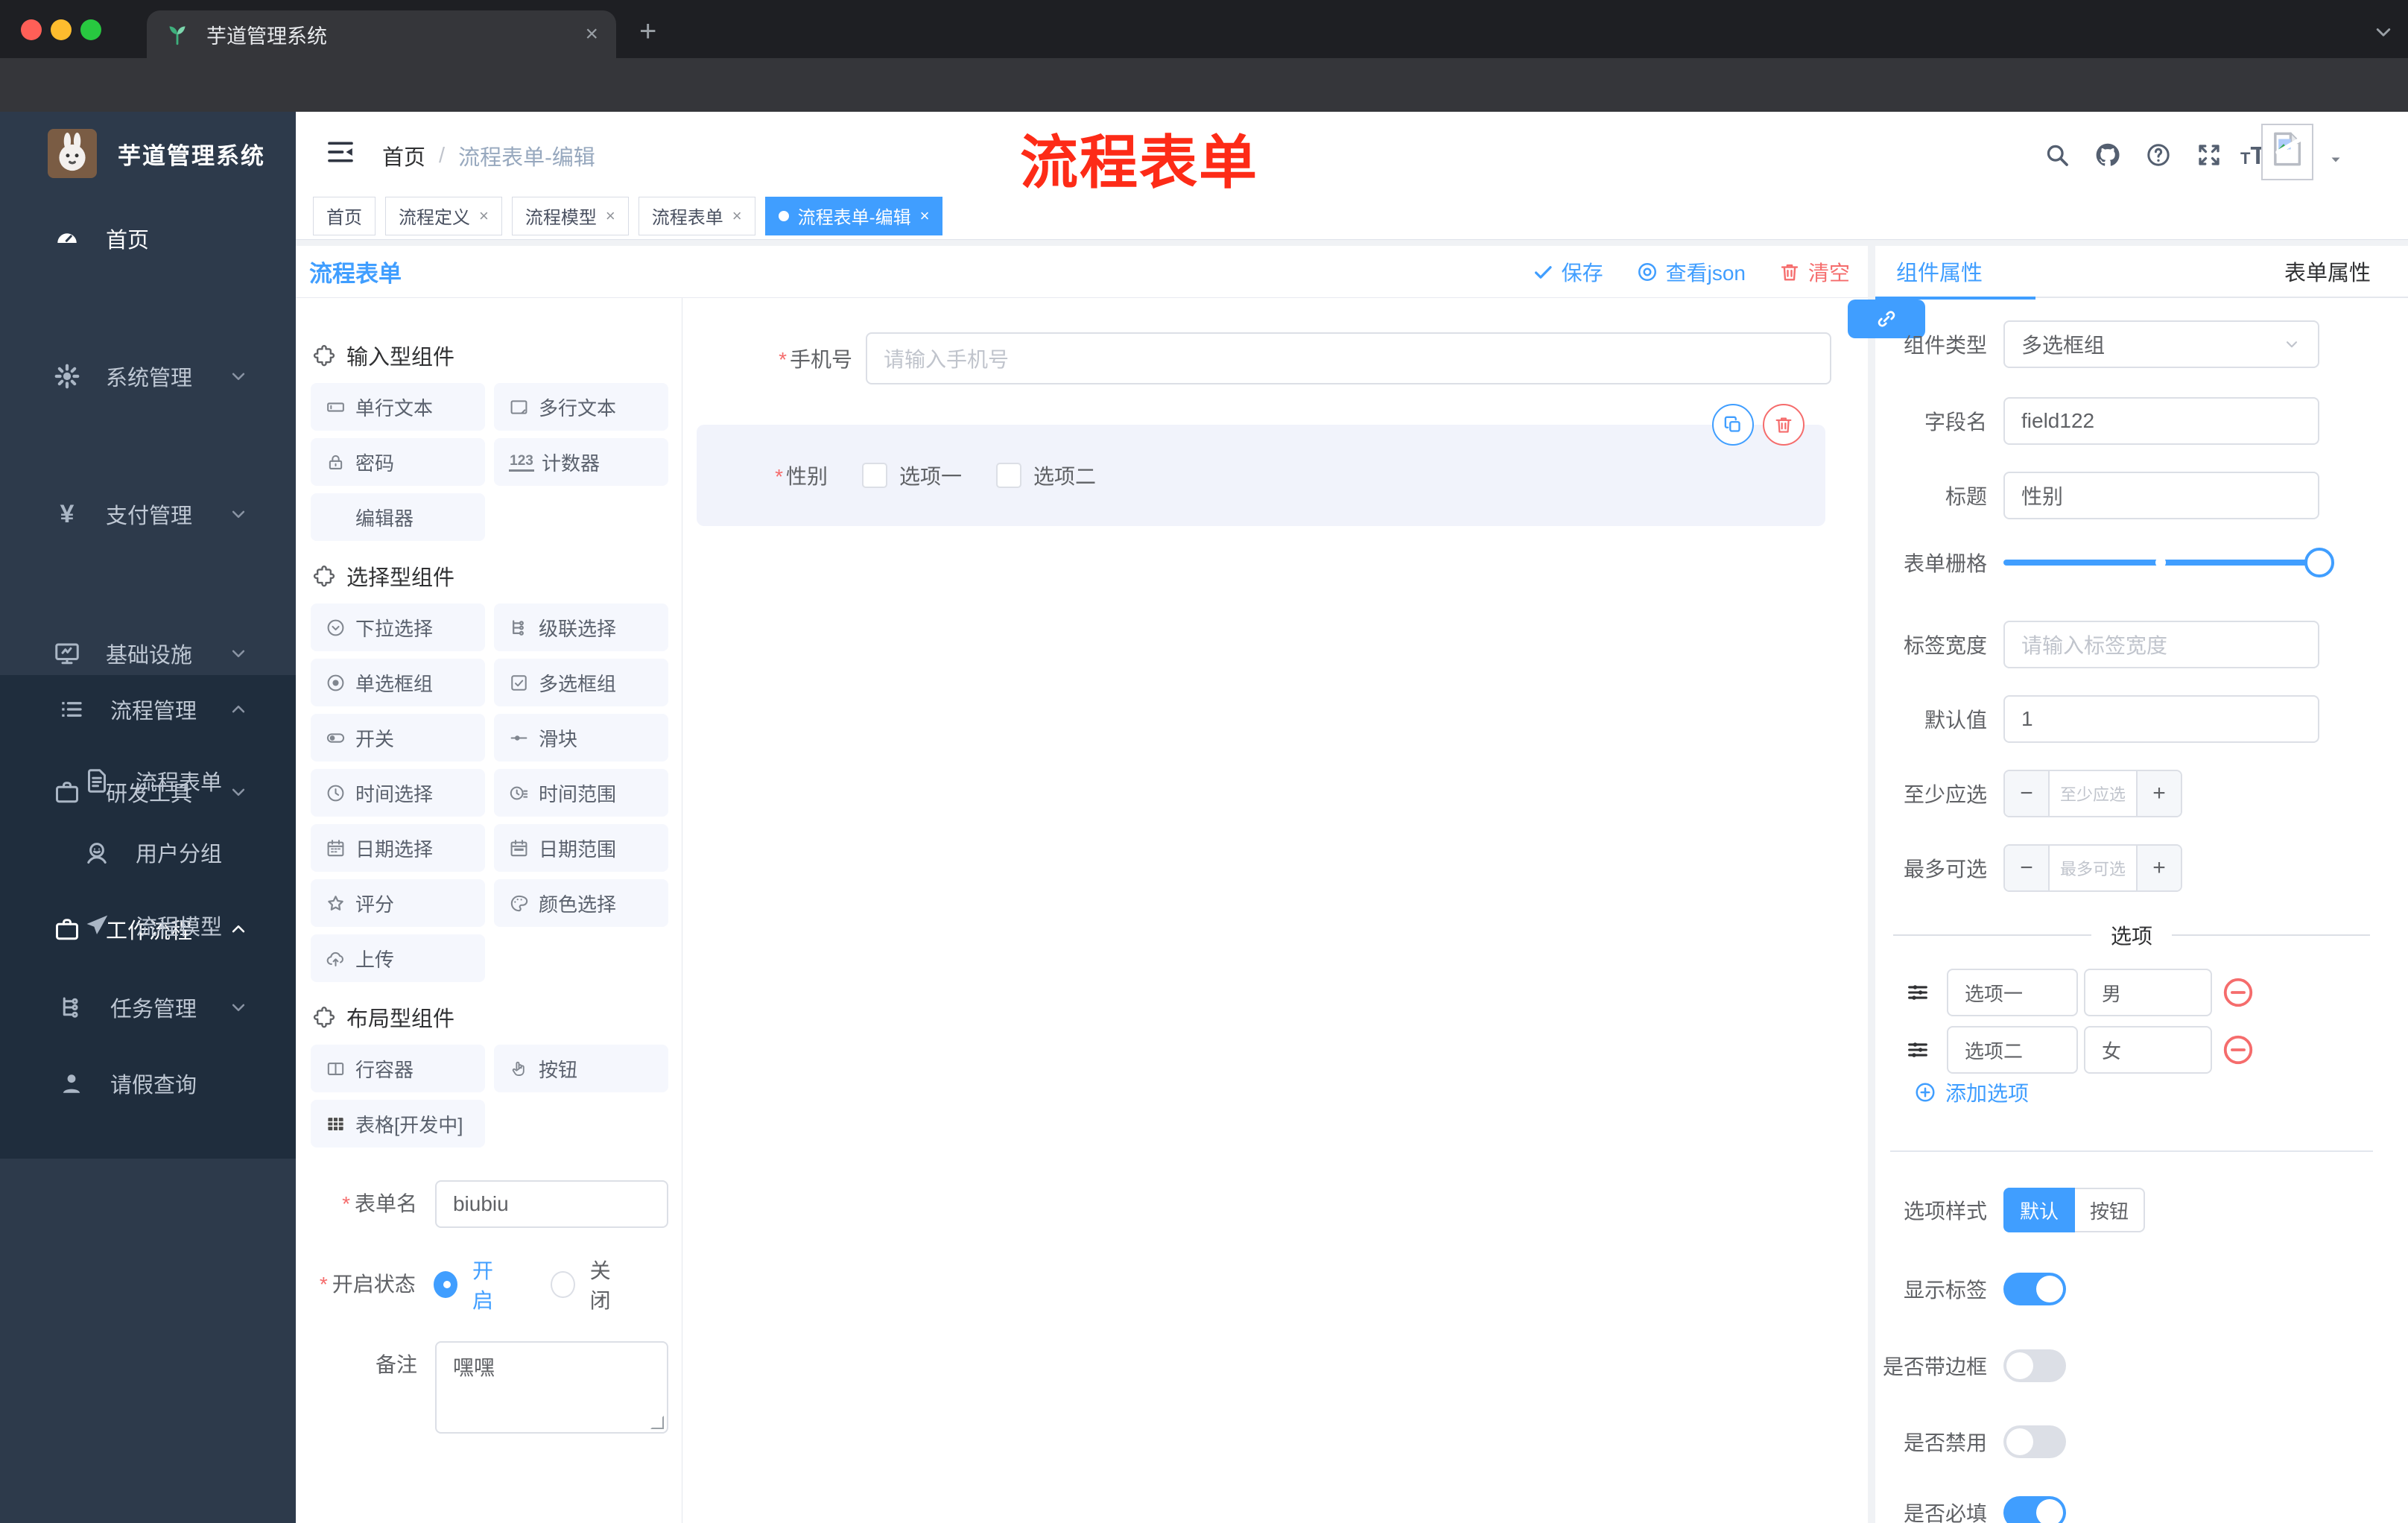  I want to click on form-name-input: biubiu, so click(551, 1204).